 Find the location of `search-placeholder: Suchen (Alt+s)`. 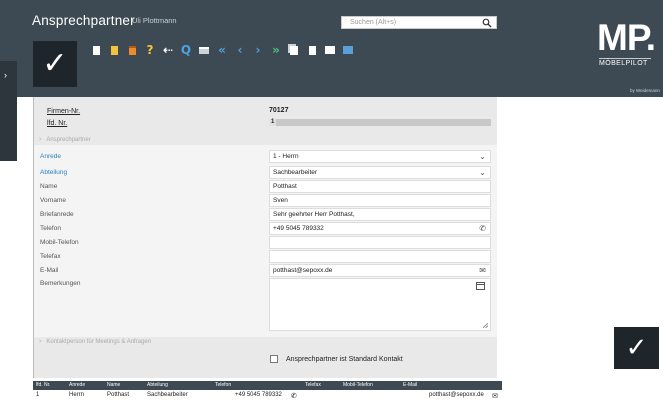

search-placeholder: Suchen (Alt+s) is located at coordinates (373, 22).